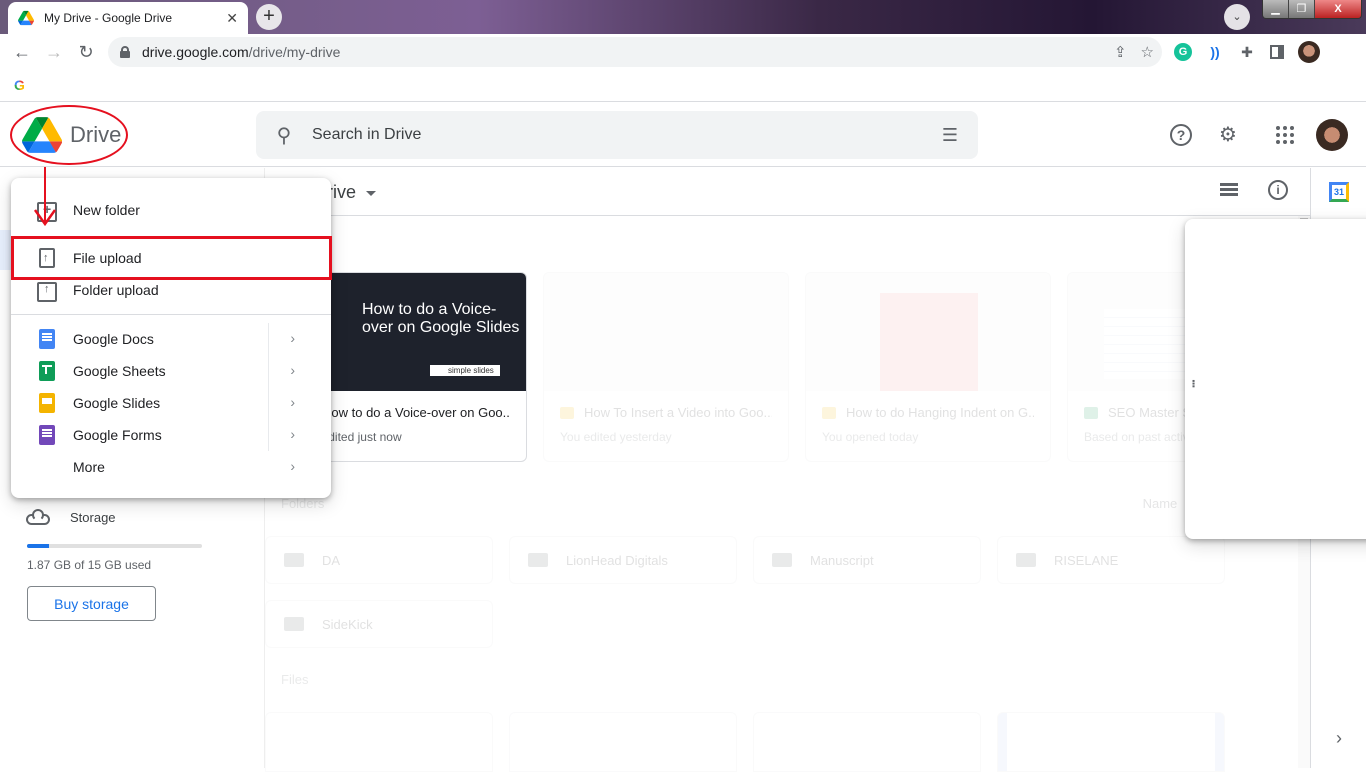 The height and width of the screenshot is (772, 1366). I want to click on folder-item: RISELANE, so click(1111, 560).